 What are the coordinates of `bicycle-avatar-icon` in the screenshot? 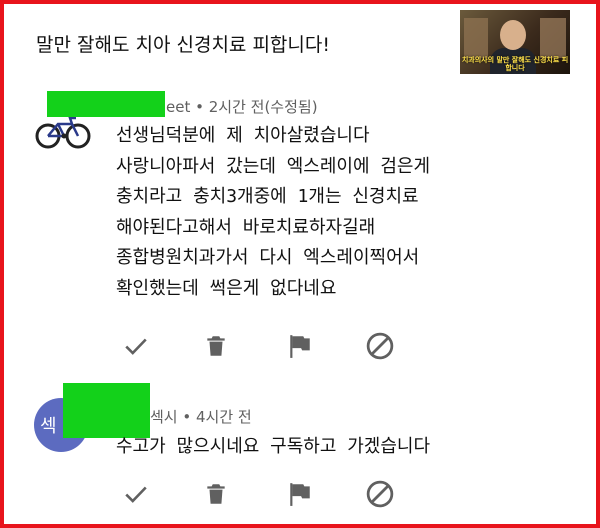 It's located at (63, 132).